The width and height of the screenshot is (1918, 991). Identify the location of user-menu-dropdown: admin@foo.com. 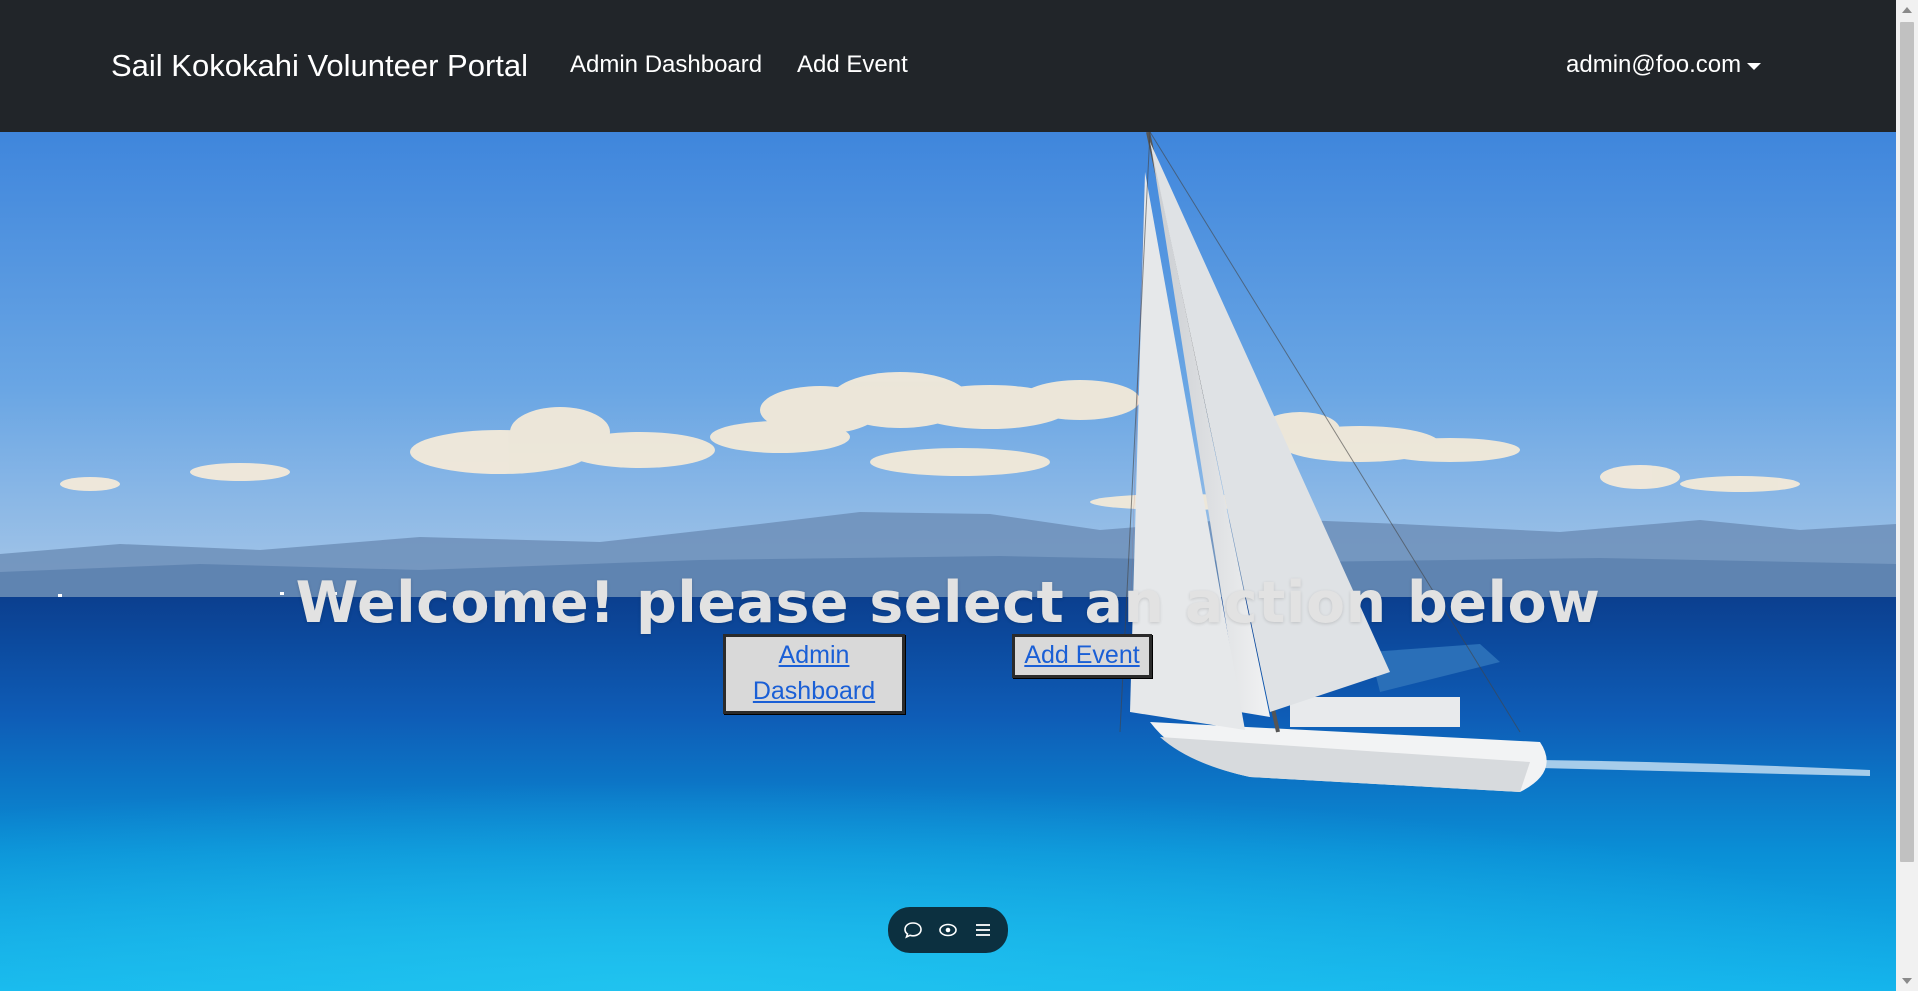
(1664, 65).